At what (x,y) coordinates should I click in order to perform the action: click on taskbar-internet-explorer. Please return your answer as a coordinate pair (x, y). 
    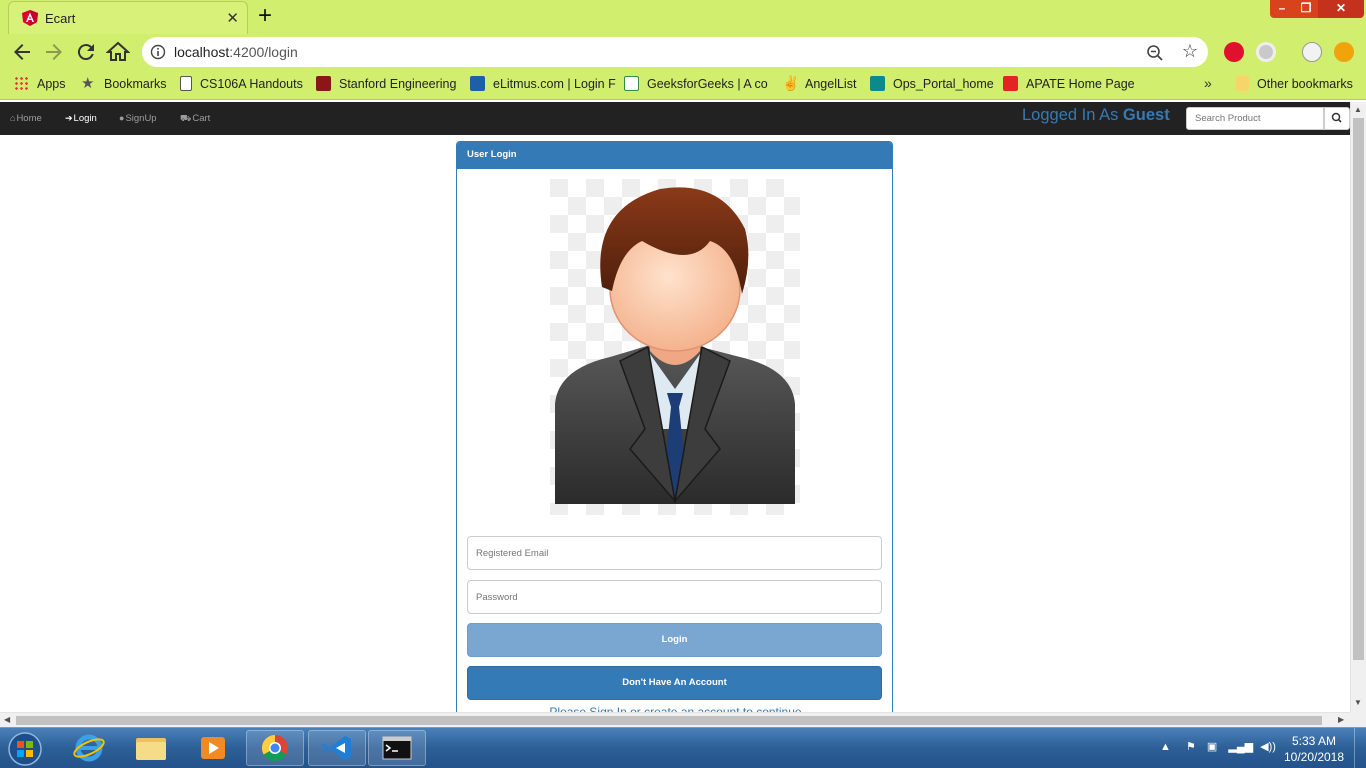
    Looking at the image, I should click on (89, 748).